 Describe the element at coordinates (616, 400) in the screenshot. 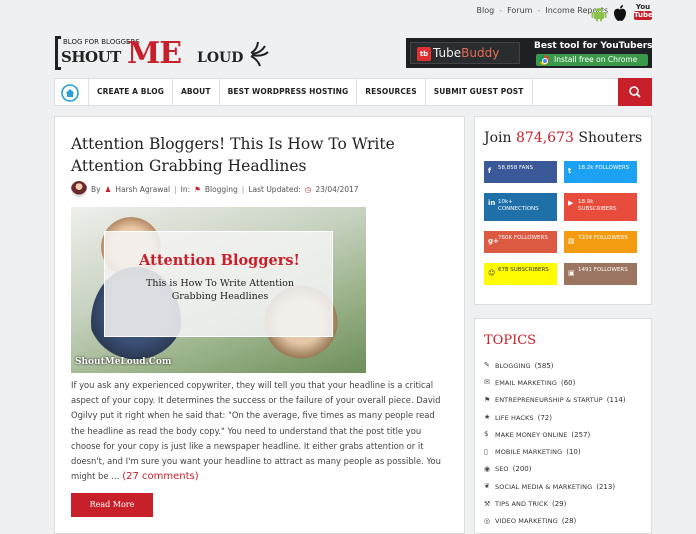

I see `topic-count: (114)` at that location.